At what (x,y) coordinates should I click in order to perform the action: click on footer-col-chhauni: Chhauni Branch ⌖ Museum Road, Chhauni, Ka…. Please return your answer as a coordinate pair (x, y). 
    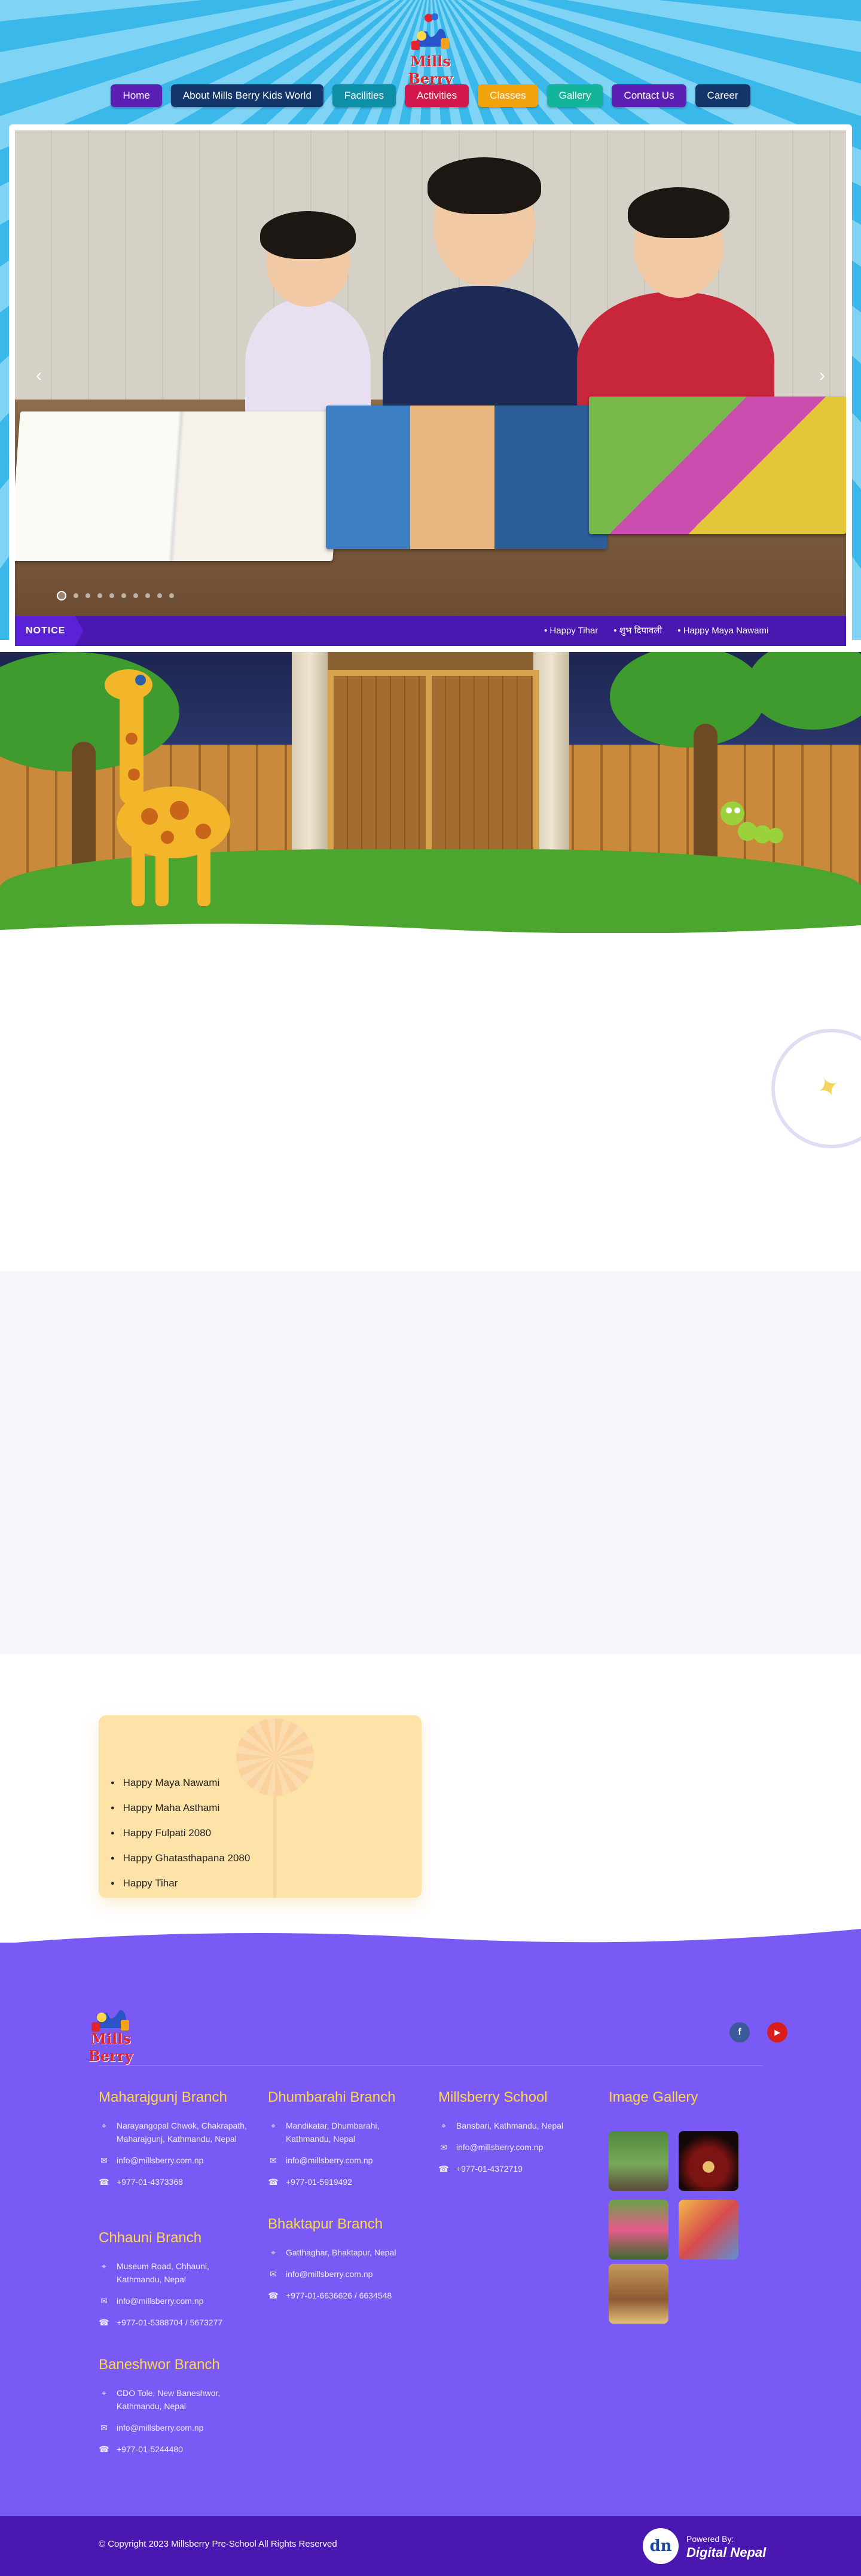
    Looking at the image, I should click on (173, 2284).